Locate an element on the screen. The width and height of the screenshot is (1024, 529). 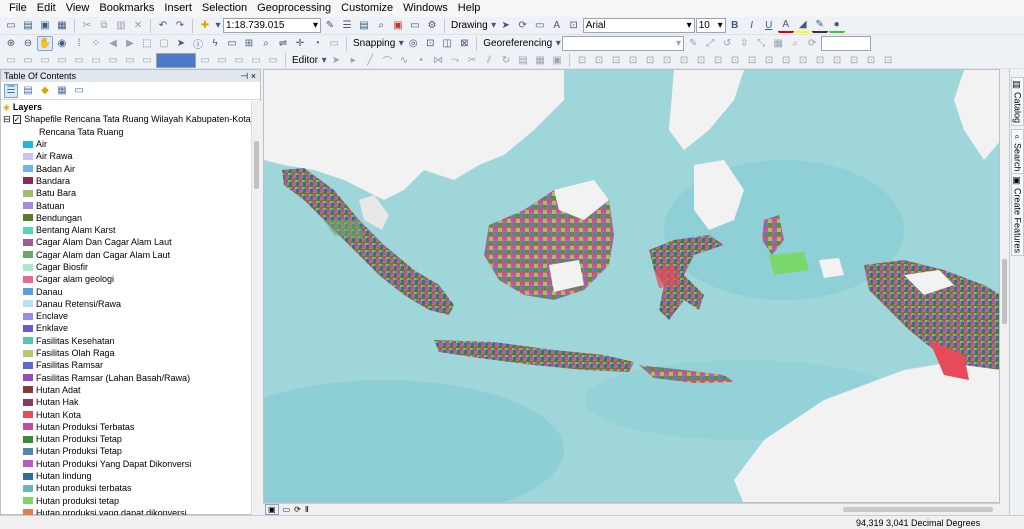
full-extent-icon: ◉ is located at coordinates (62, 43).